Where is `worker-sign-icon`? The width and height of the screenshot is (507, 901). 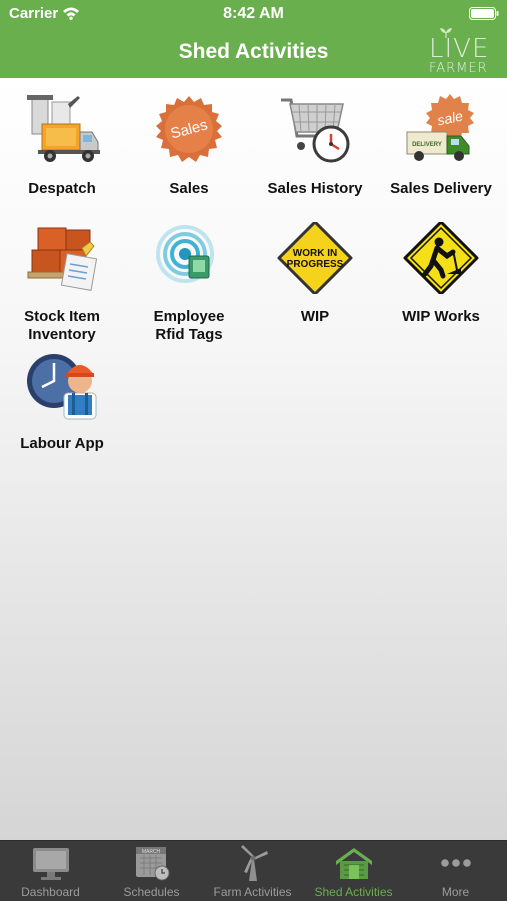
worker-sign-icon is located at coordinates (441, 258).